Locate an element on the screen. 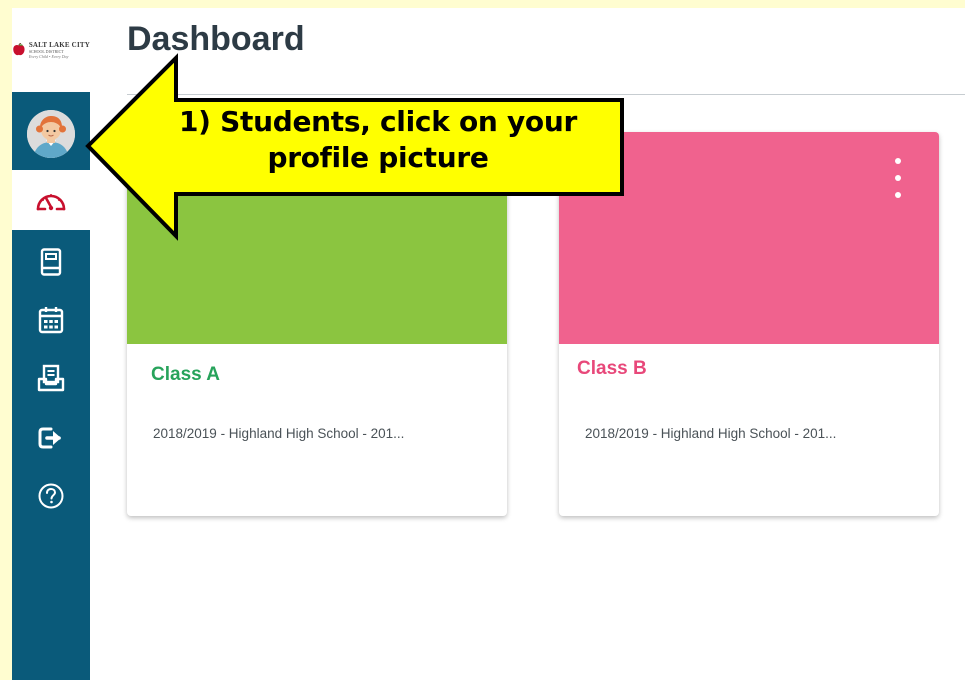 This screenshot has height=680, width=965. nav-item-dashboard is located at coordinates (51, 200).